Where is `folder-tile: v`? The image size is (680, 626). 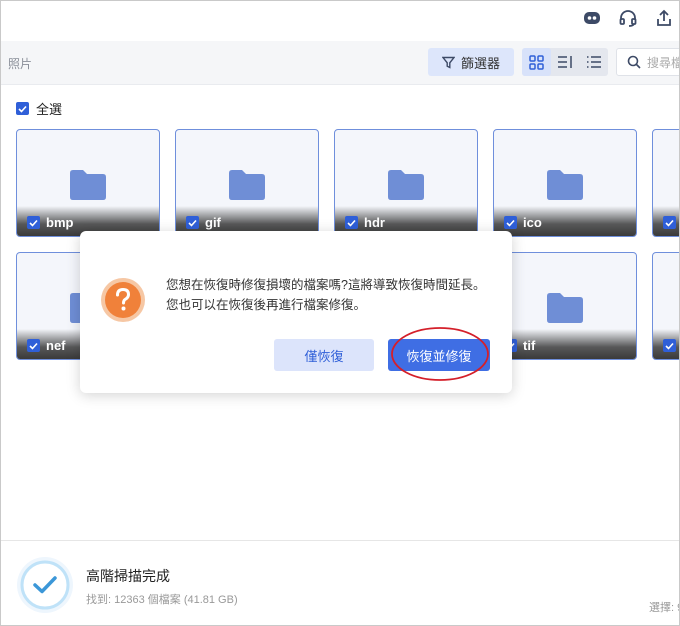 folder-tile: v is located at coordinates (665, 306).